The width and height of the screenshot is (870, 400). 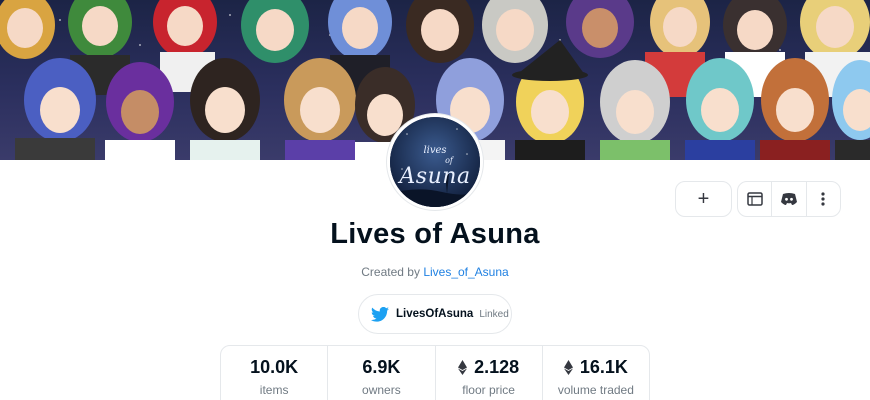 I want to click on stat-owners: 6.9K owners, so click(x=380, y=373).